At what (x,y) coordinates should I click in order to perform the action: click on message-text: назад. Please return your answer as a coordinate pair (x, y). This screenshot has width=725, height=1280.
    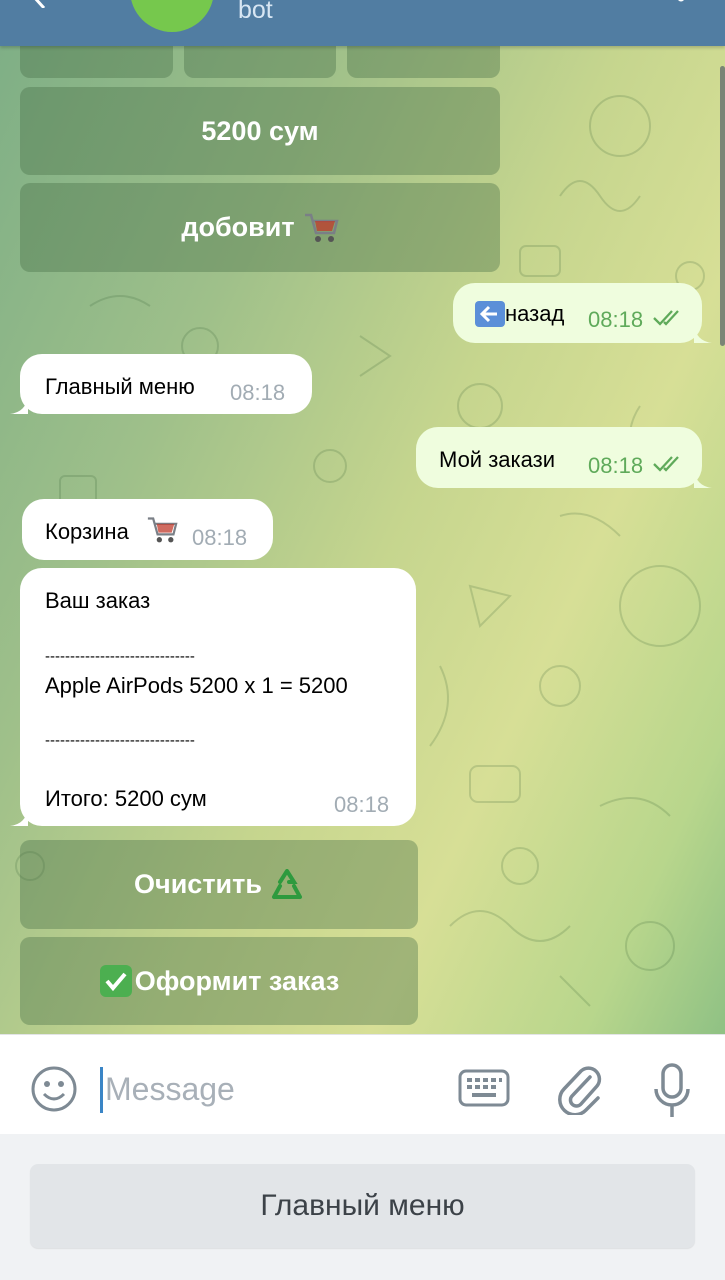
    Looking at the image, I should click on (535, 313).